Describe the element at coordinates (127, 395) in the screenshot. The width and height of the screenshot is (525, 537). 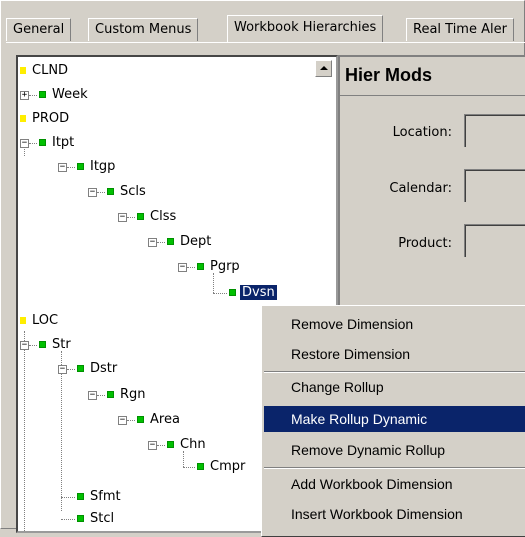
I see `tree-node-rgn: Rgn` at that location.